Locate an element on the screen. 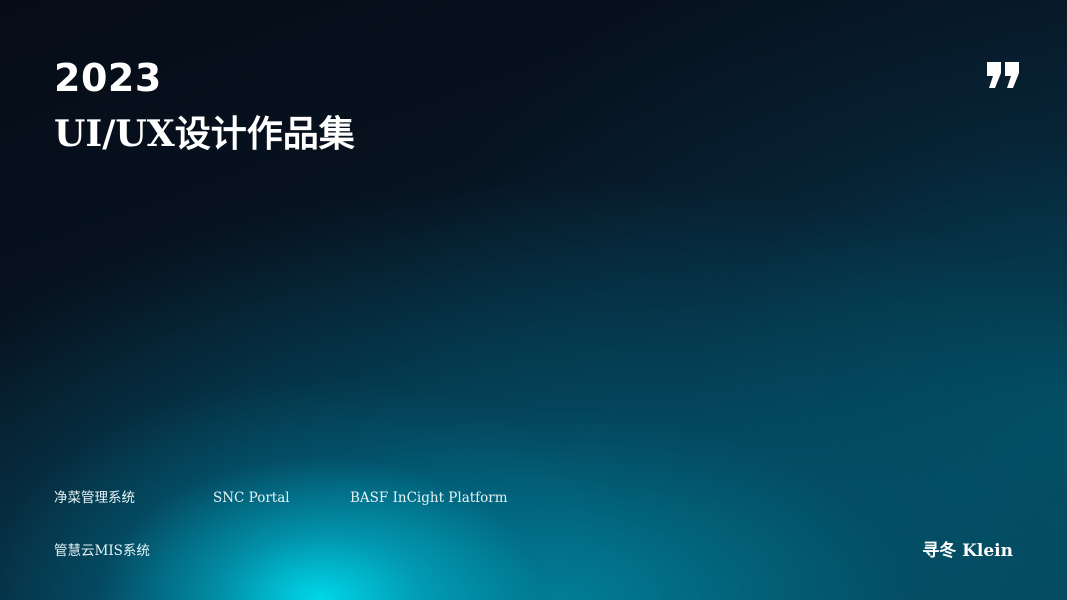 The image size is (1067, 600). brand-signature: 寻冬 Klein is located at coordinates (967, 551).